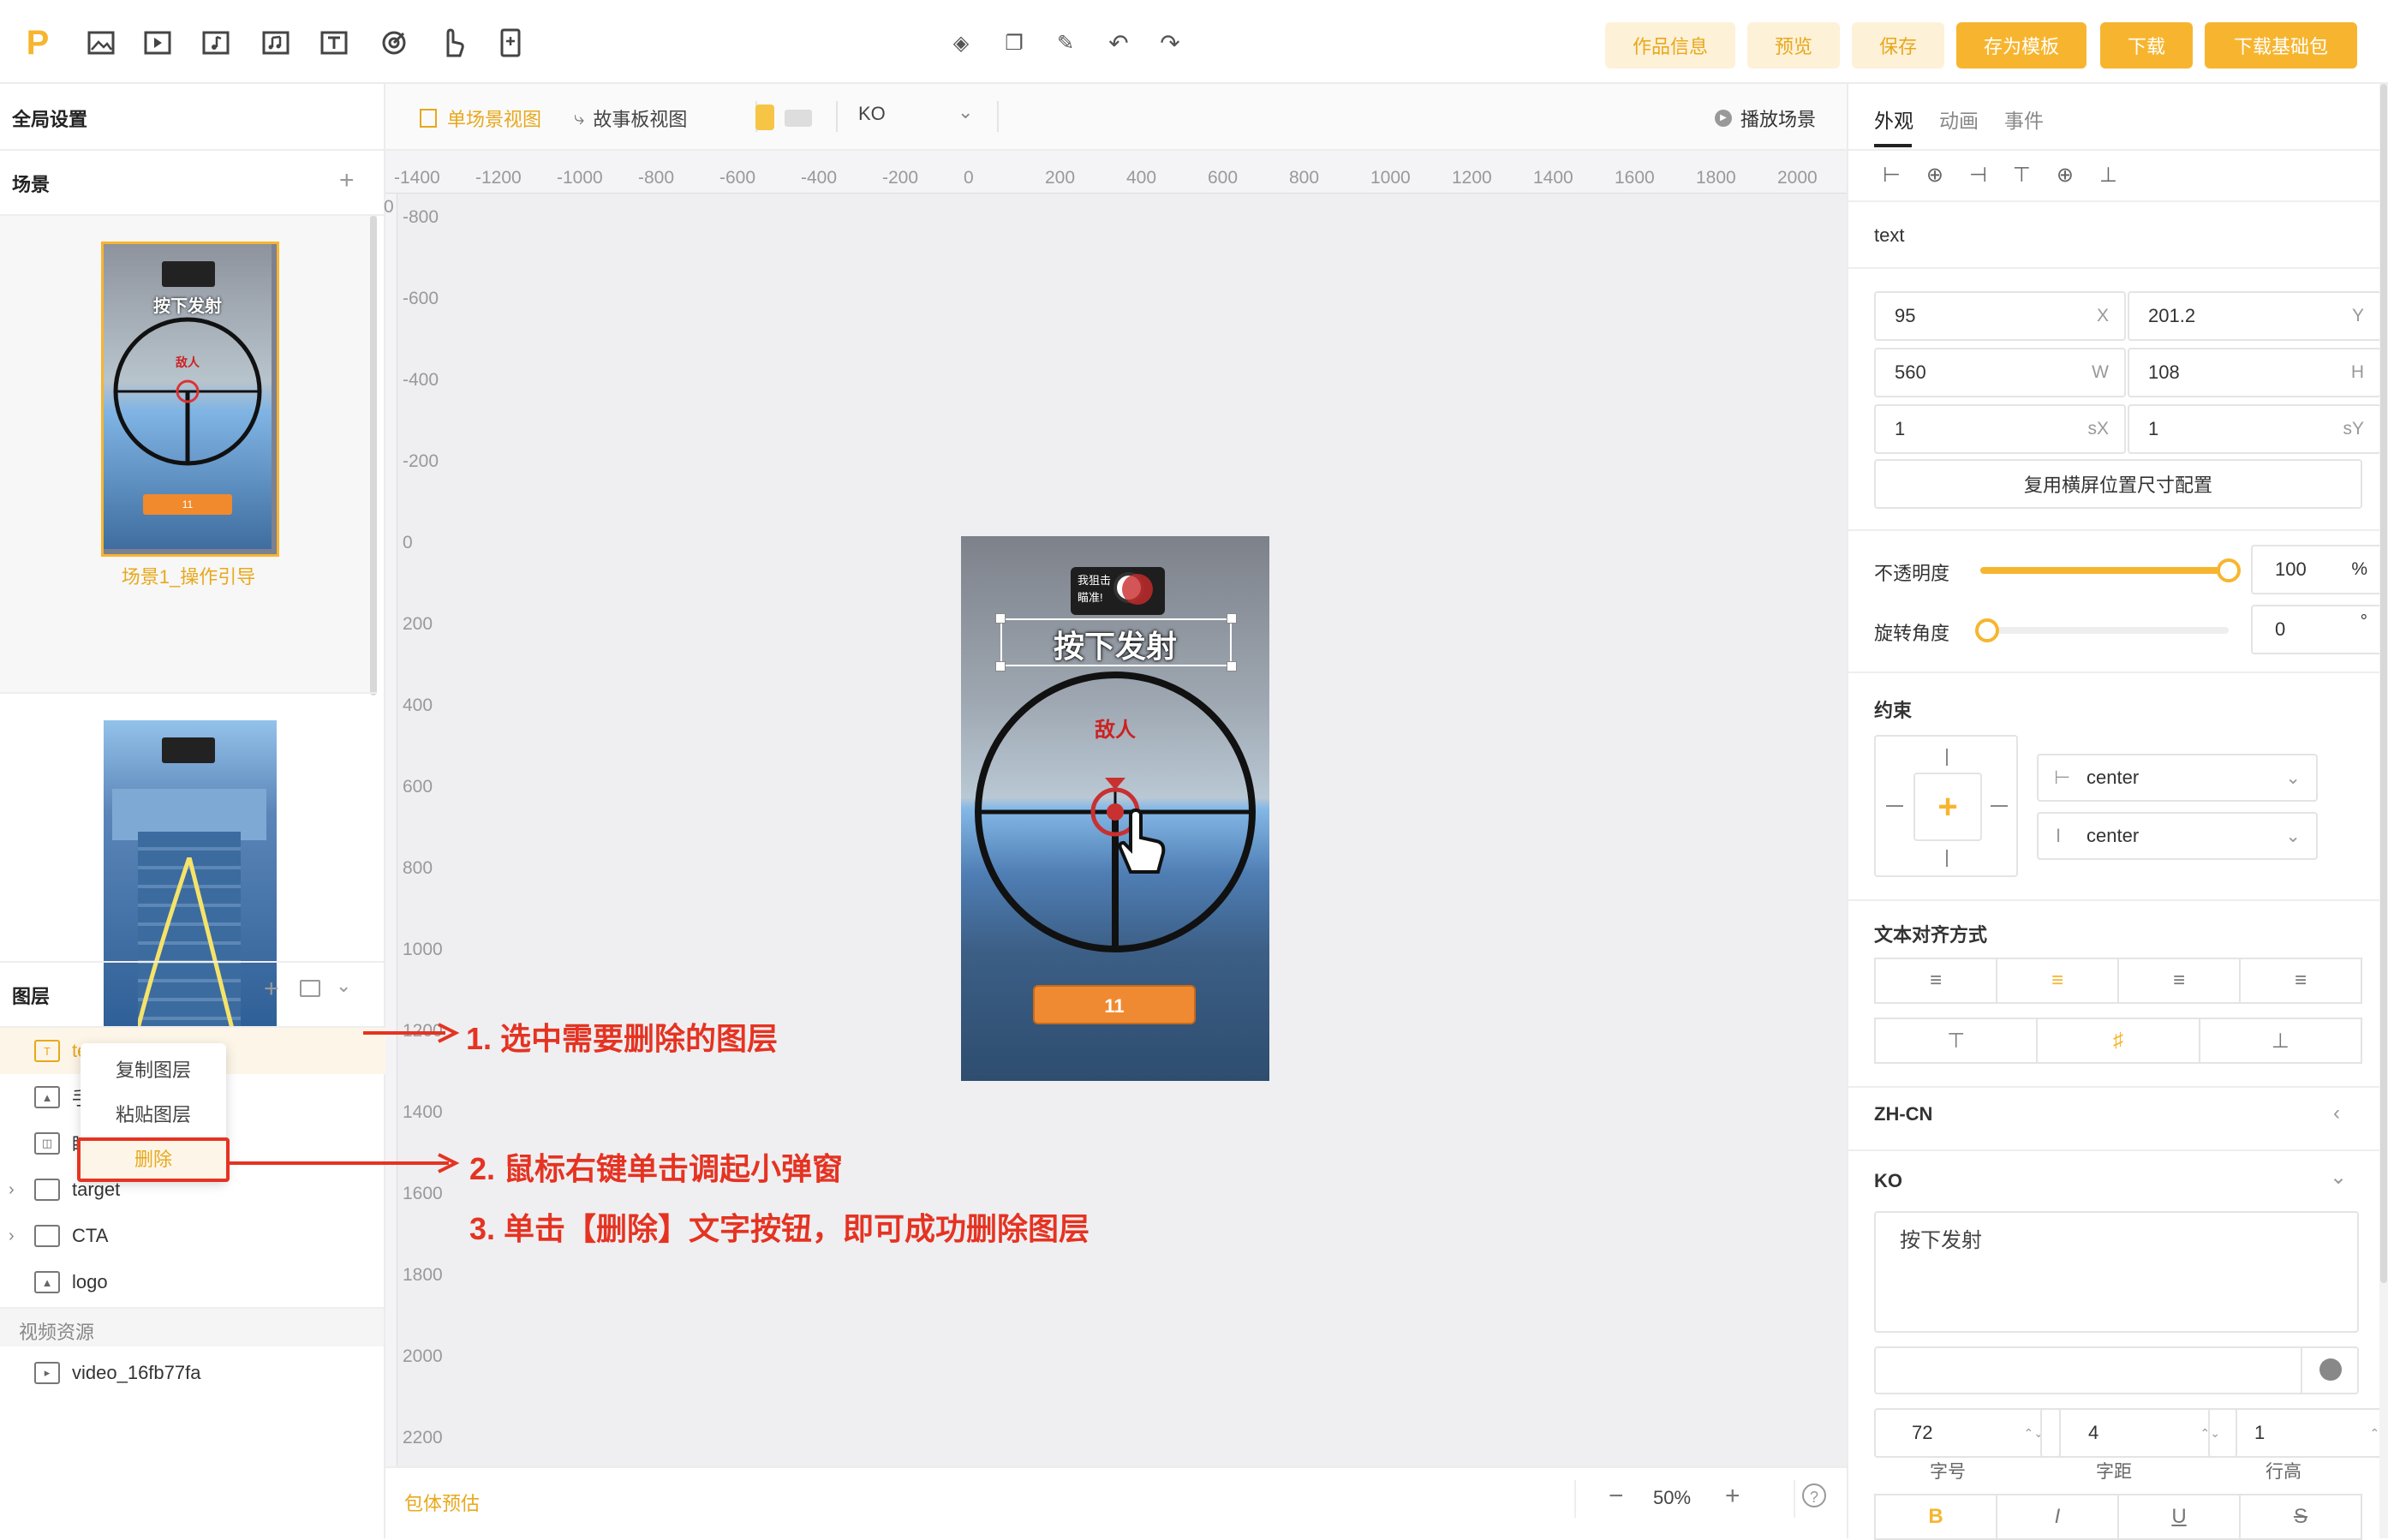 The height and width of the screenshot is (1540, 2388). I want to click on text-align-right-icon: ≡, so click(2180, 980).